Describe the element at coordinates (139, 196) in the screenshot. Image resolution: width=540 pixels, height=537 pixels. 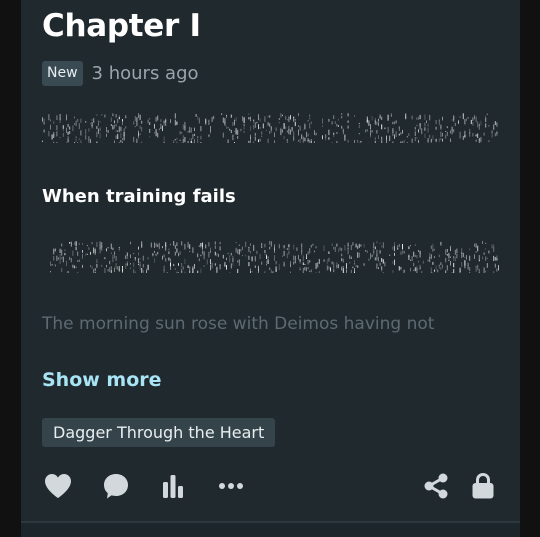
I see `chapter-heading: When training fails` at that location.